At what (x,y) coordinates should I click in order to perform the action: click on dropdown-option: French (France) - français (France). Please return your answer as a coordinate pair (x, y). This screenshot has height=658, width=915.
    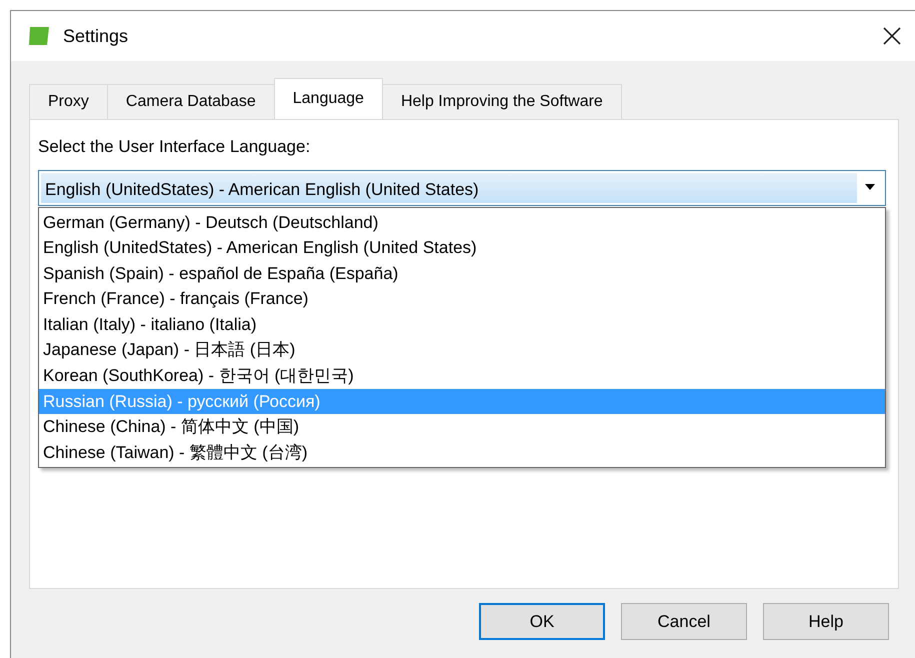
    Looking at the image, I should click on (462, 299).